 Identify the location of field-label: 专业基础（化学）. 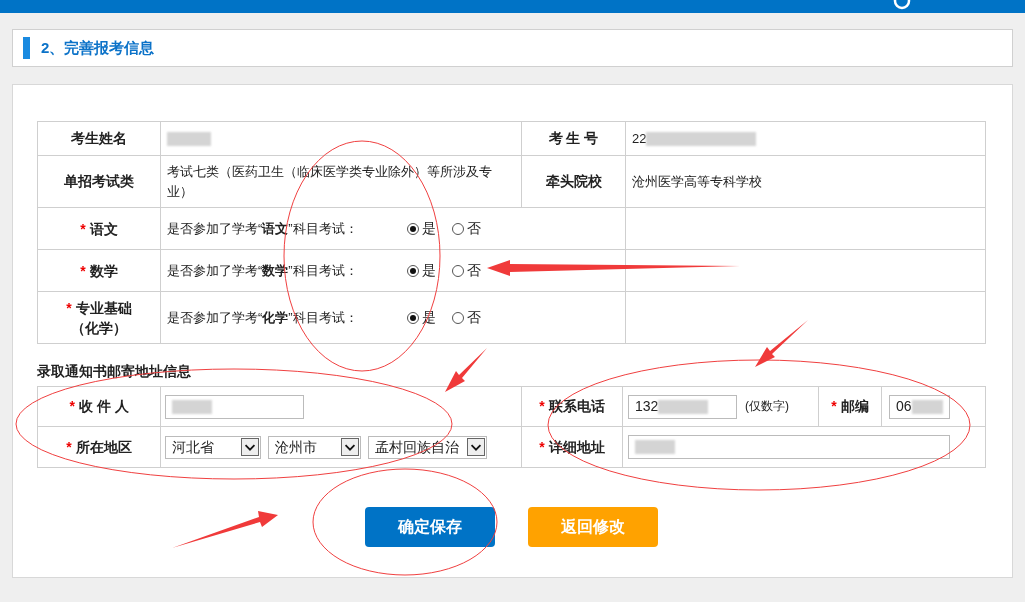
(101, 317).